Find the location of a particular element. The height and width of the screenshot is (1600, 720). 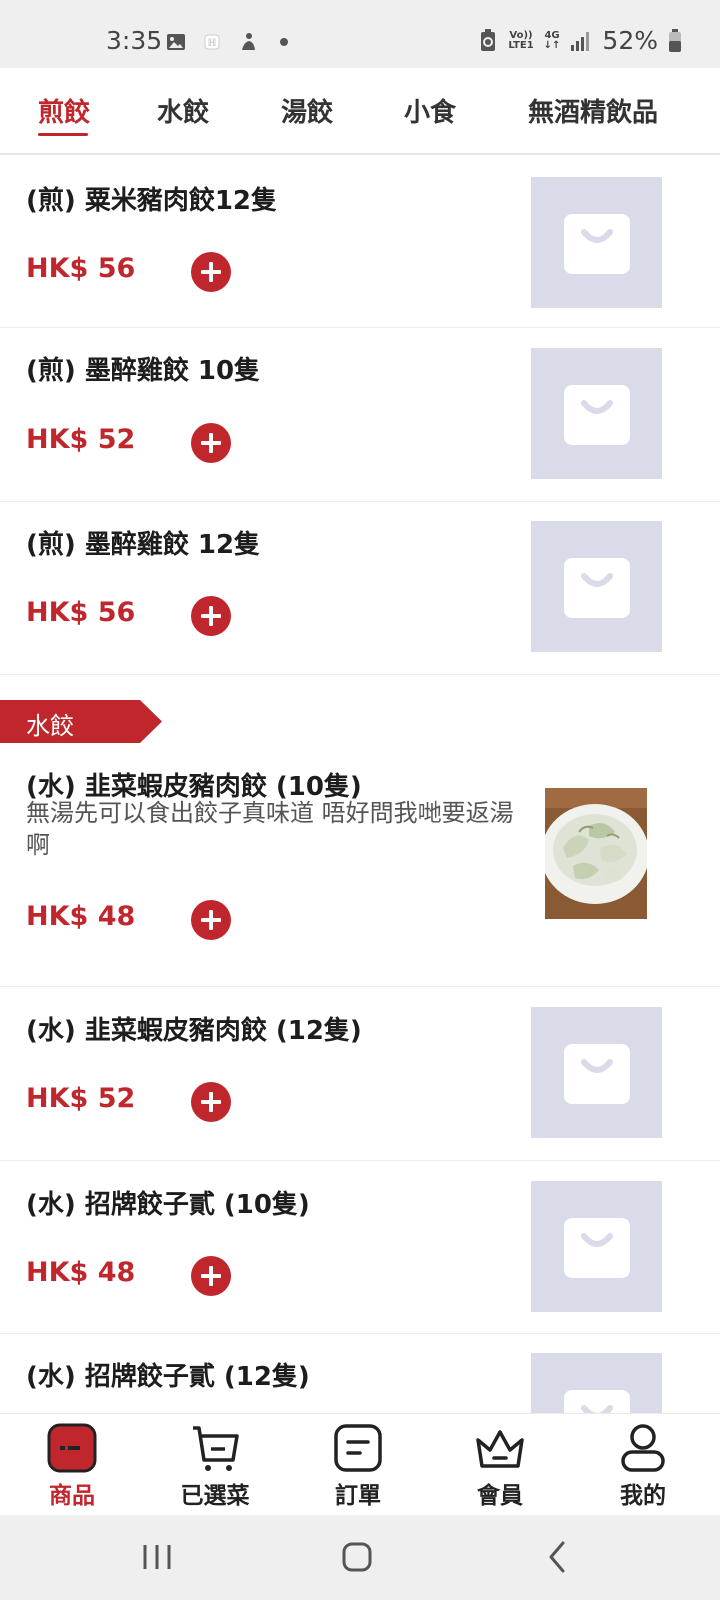

dot-icon is located at coordinates (284, 42).